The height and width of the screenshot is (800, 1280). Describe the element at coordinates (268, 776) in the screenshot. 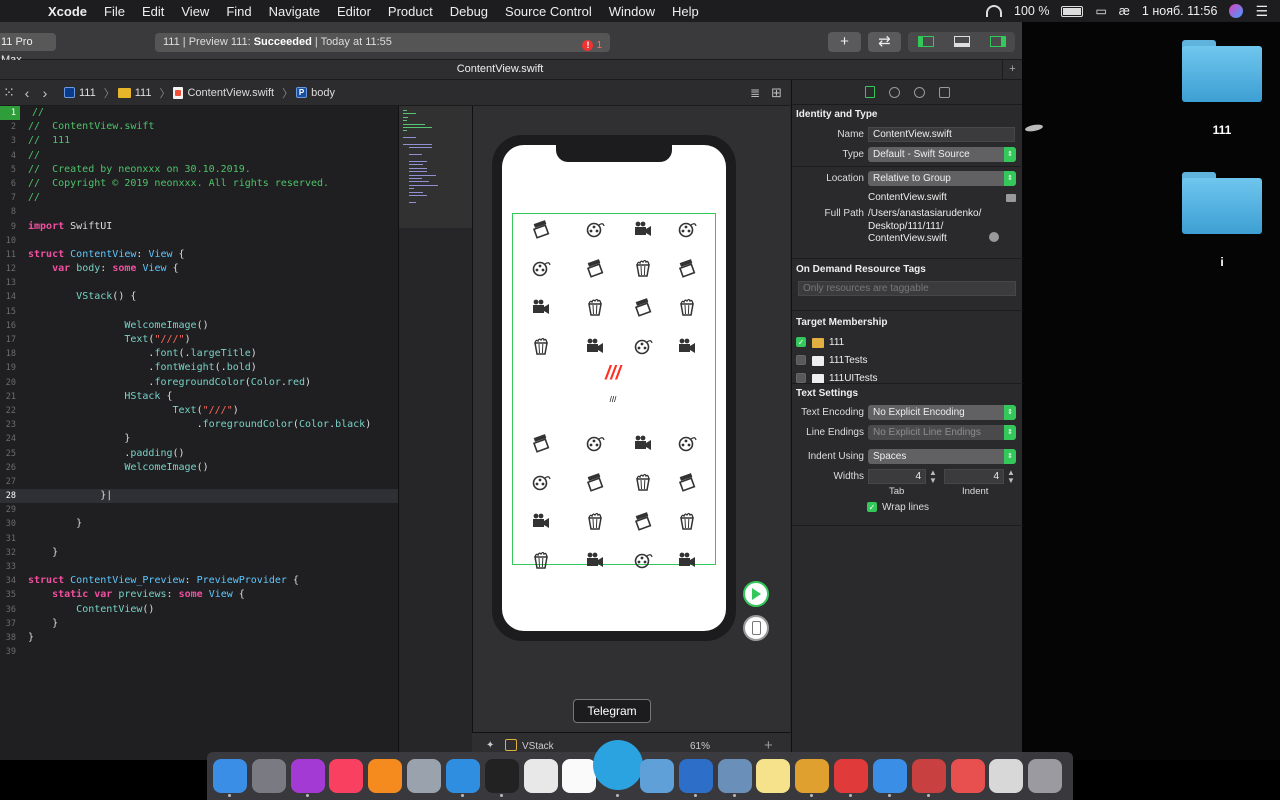

I see `dock-launchpad-icon` at that location.